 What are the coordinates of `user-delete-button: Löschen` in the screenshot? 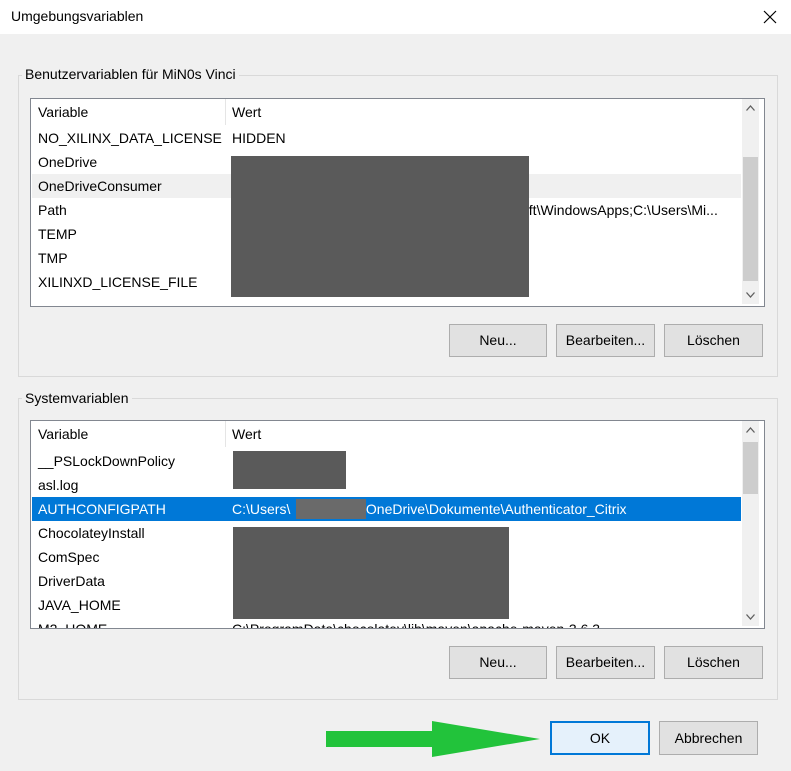 It's located at (713, 340).